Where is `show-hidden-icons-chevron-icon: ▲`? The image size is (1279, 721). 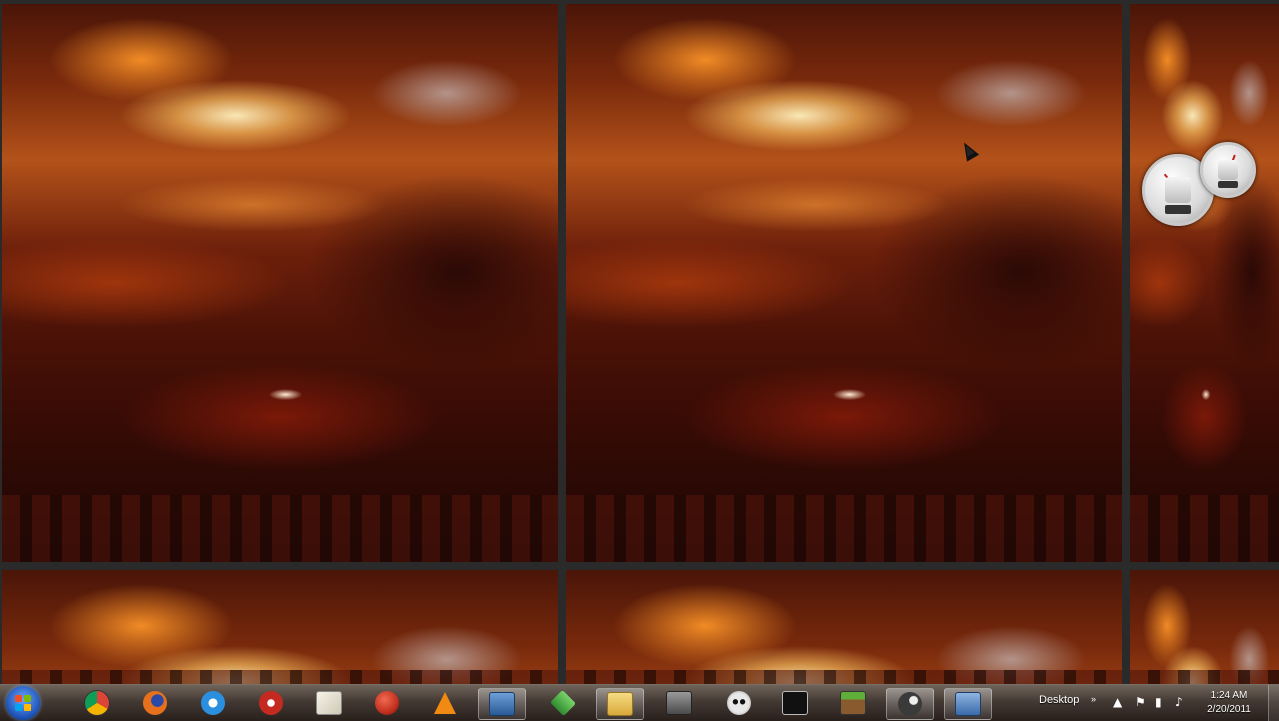 show-hidden-icons-chevron-icon: ▲ is located at coordinates (1117, 702).